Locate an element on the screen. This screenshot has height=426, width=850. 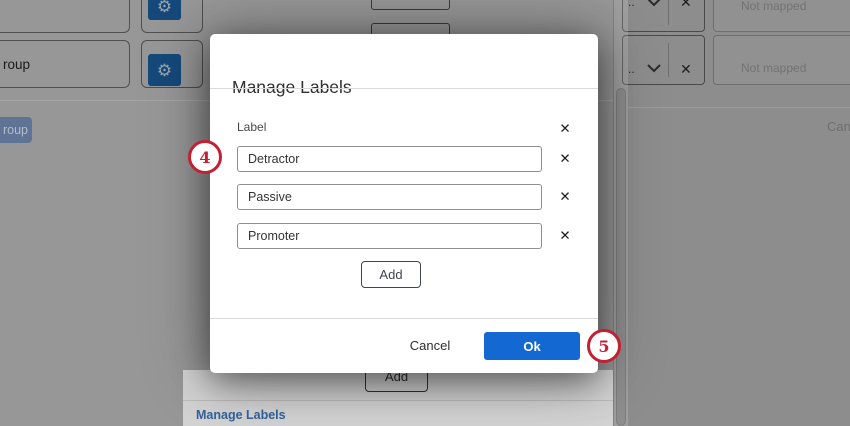
ok-button: Ok is located at coordinates (532, 346).